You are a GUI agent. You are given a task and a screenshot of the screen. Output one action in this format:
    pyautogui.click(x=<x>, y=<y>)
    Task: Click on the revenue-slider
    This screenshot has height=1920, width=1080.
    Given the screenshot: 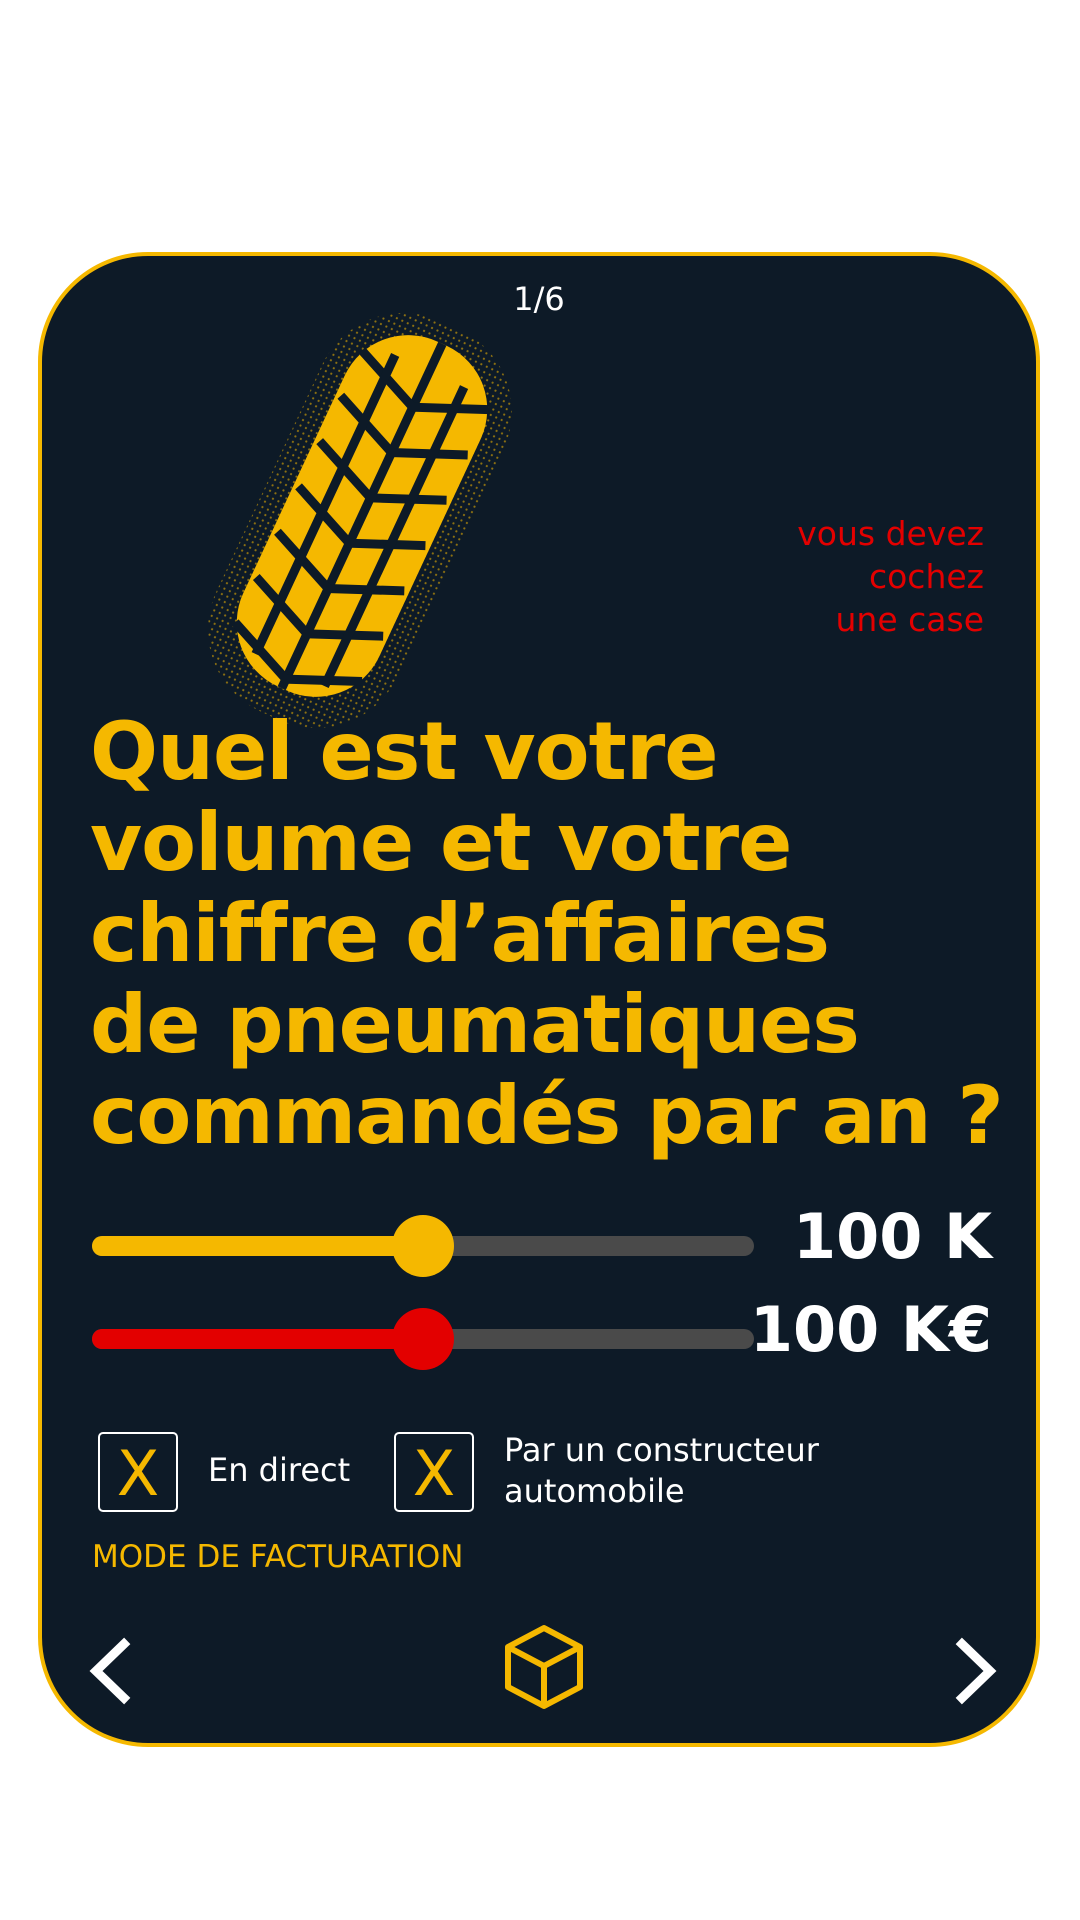 What is the action you would take?
    pyautogui.click(x=423, y=1339)
    